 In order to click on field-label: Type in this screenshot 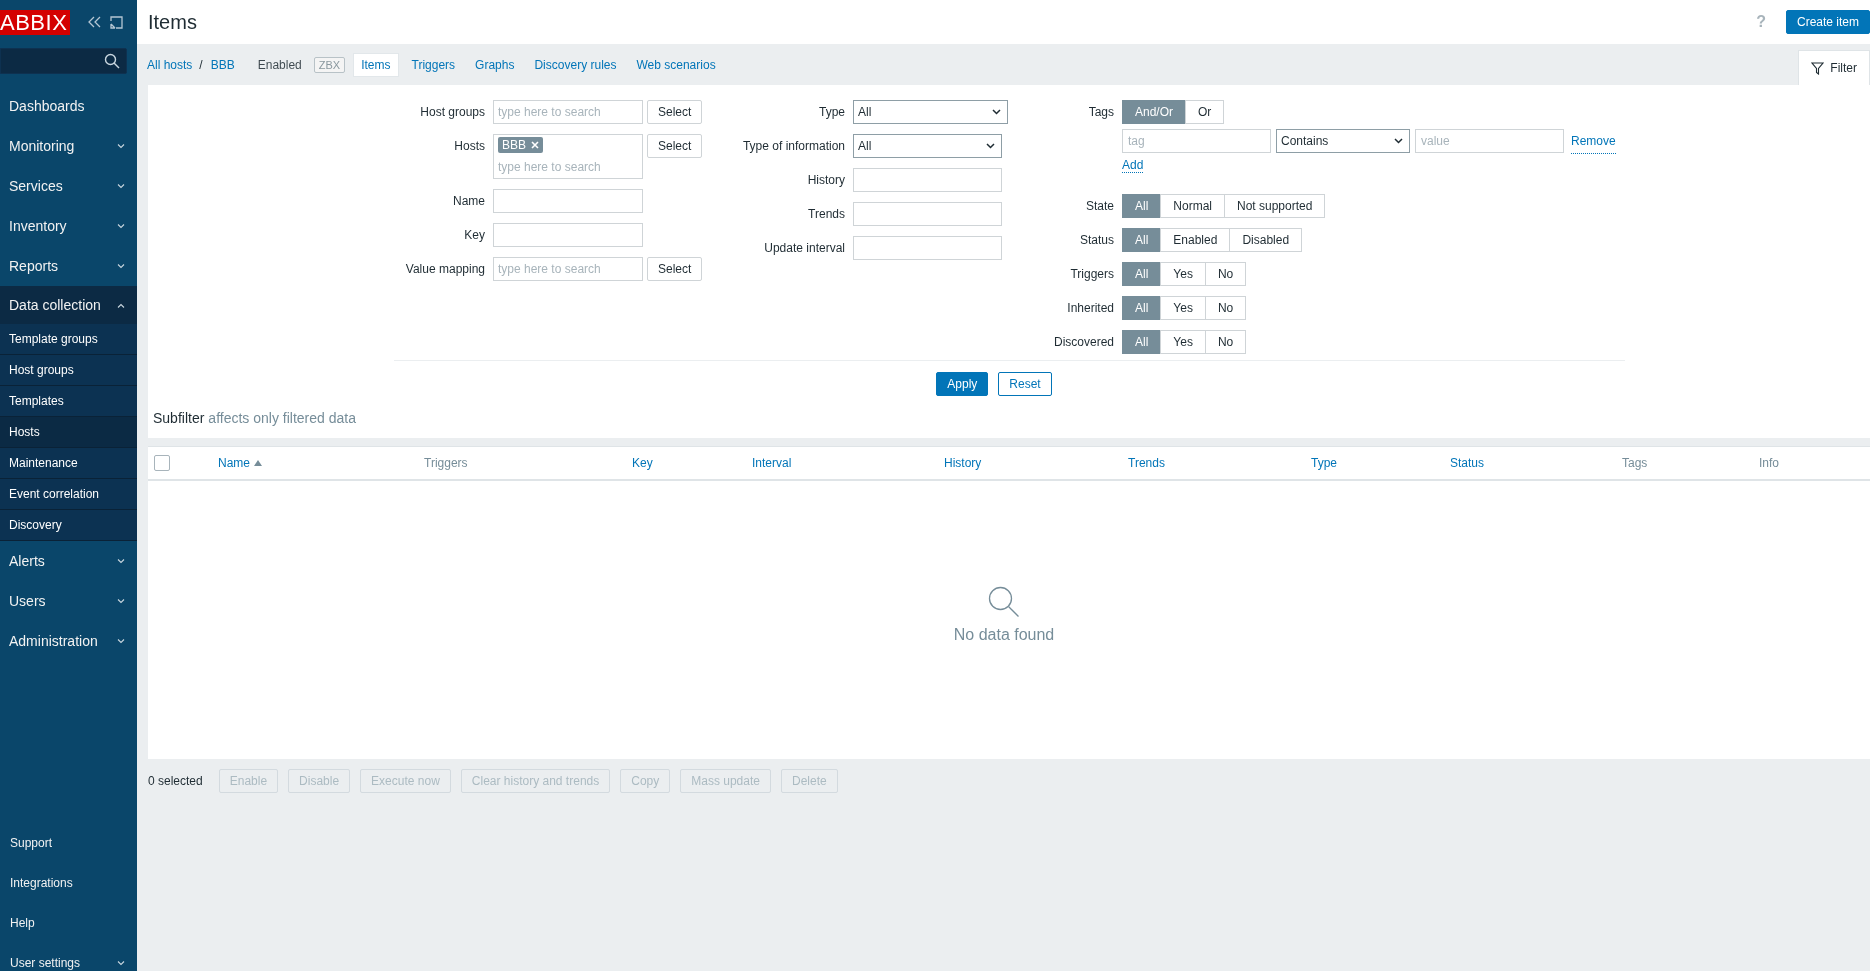, I will do `click(831, 112)`.